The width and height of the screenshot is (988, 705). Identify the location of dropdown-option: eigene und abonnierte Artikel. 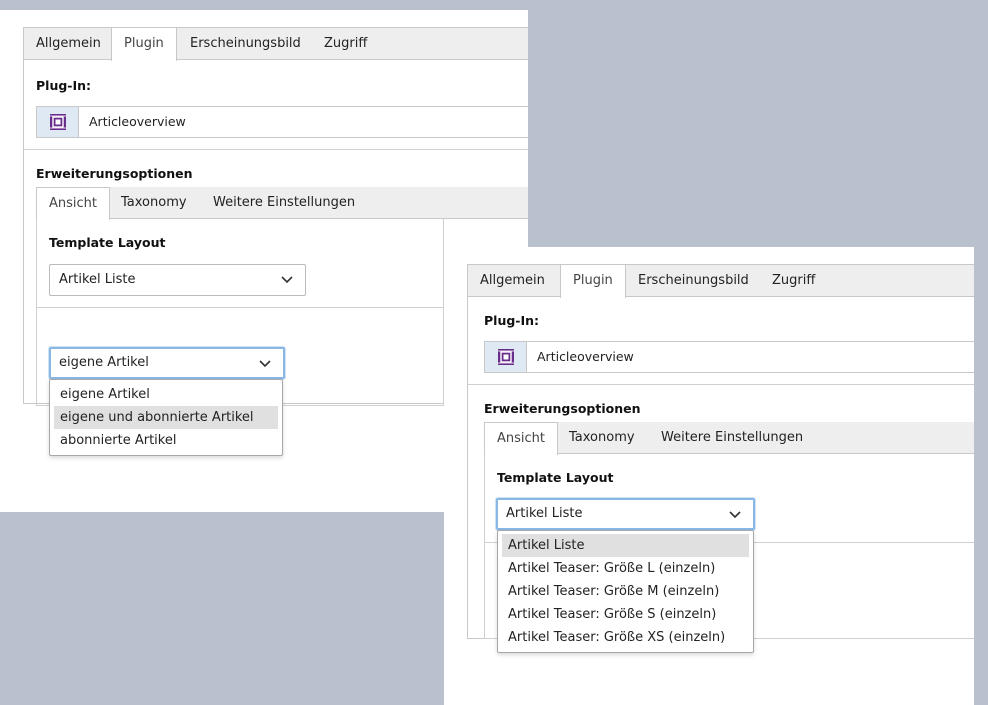
(166, 417).